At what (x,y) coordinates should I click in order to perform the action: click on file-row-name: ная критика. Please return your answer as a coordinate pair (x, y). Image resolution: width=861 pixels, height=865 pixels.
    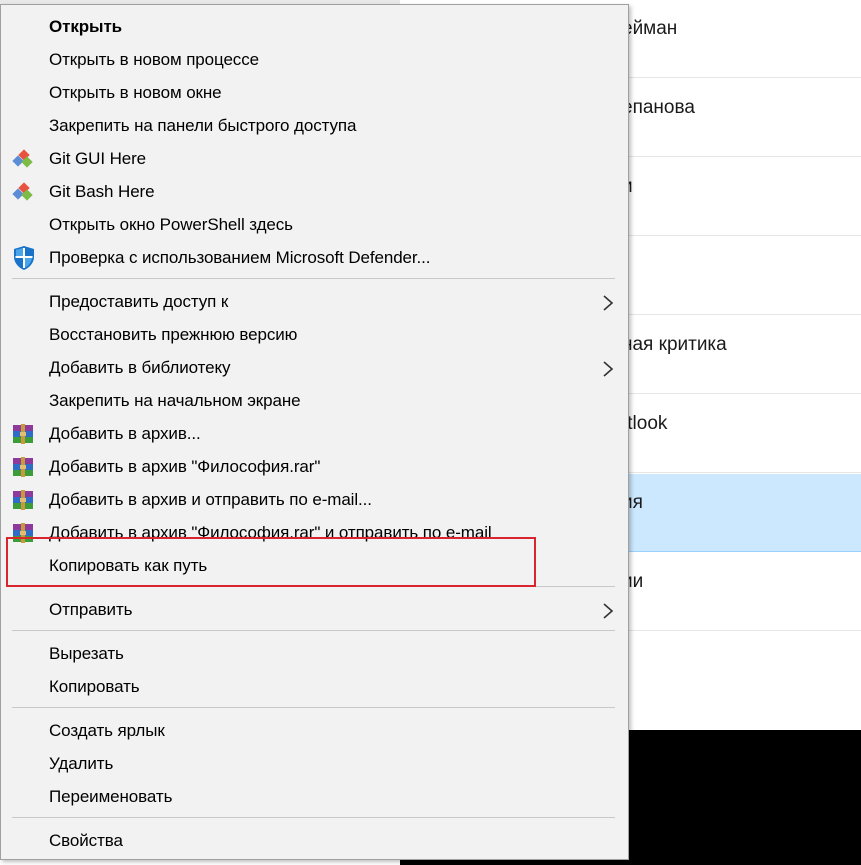
    Looking at the image, I should click on (674, 344).